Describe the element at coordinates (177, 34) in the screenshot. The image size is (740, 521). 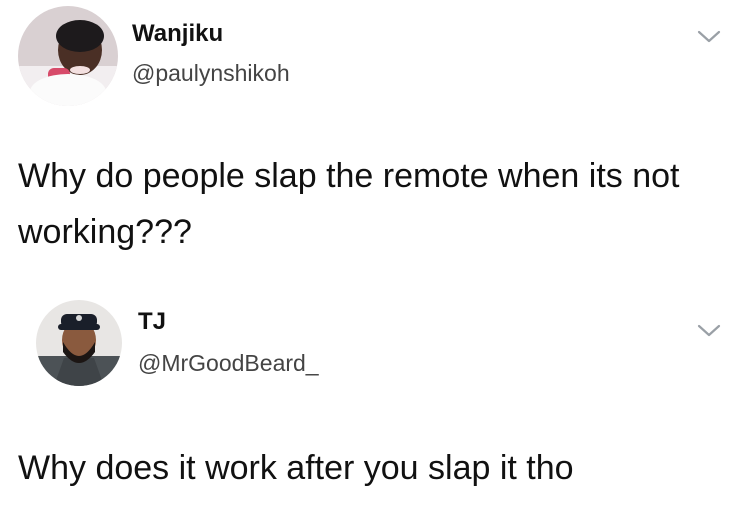
I see `display-name: Wanjiku` at that location.